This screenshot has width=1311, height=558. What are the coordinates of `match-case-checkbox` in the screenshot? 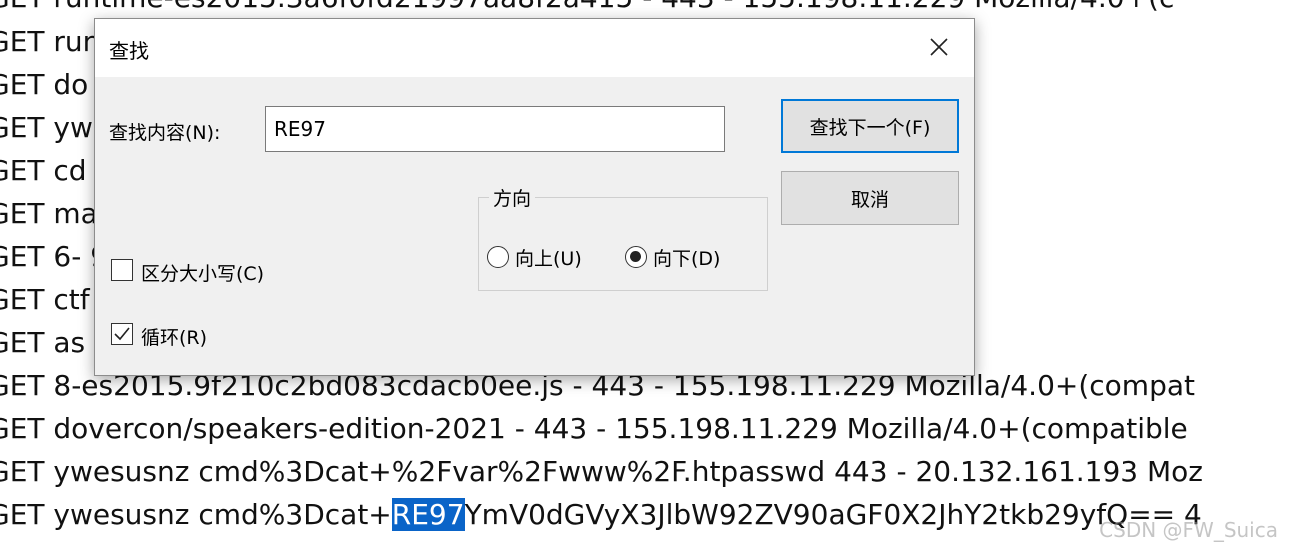 It's located at (122, 270).